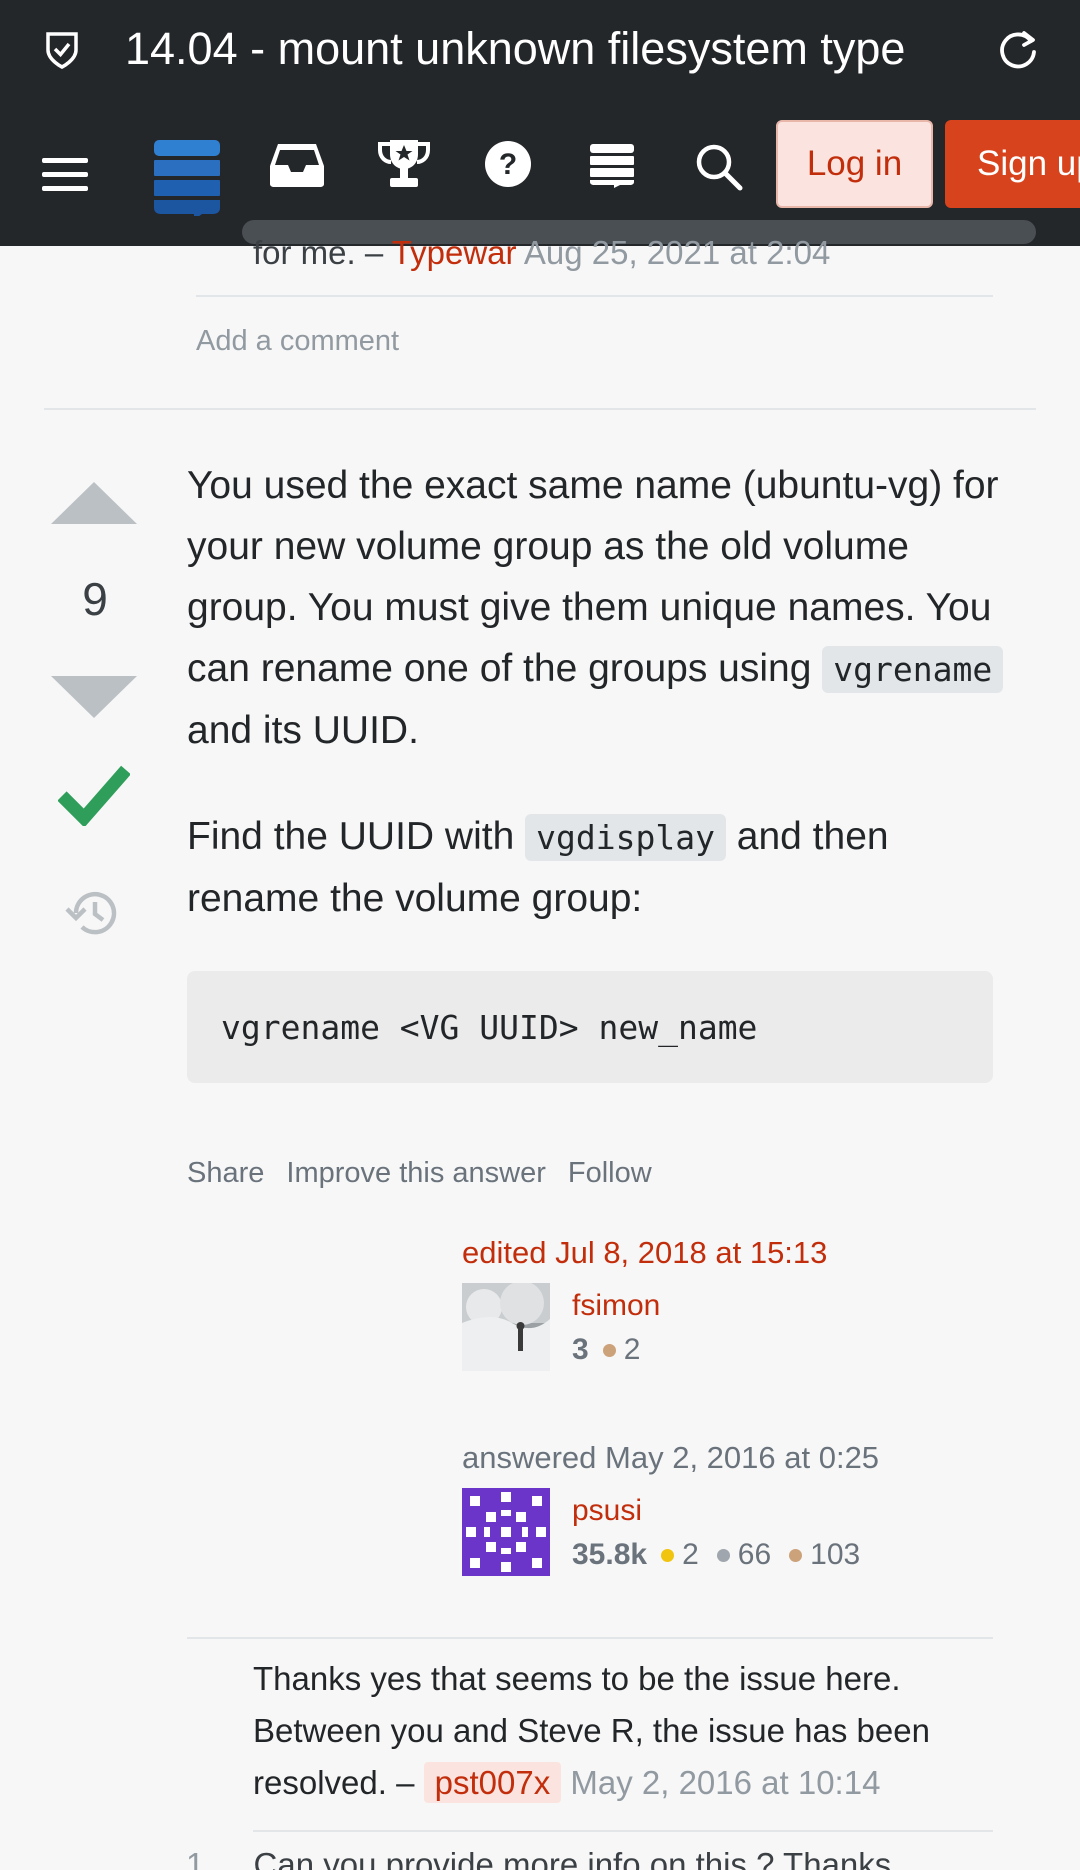 Image resolution: width=1080 pixels, height=1870 pixels. I want to click on user-stats: 35.8k 2 66 103, so click(725, 1555).